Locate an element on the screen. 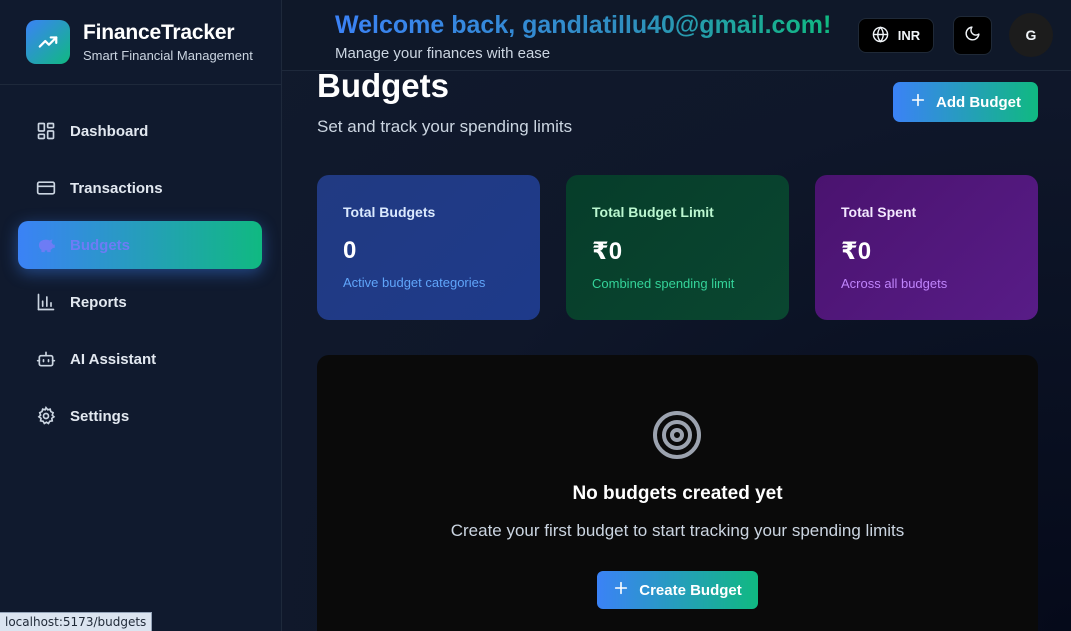 The width and height of the screenshot is (1071, 631). gear-icon is located at coordinates (46, 416).